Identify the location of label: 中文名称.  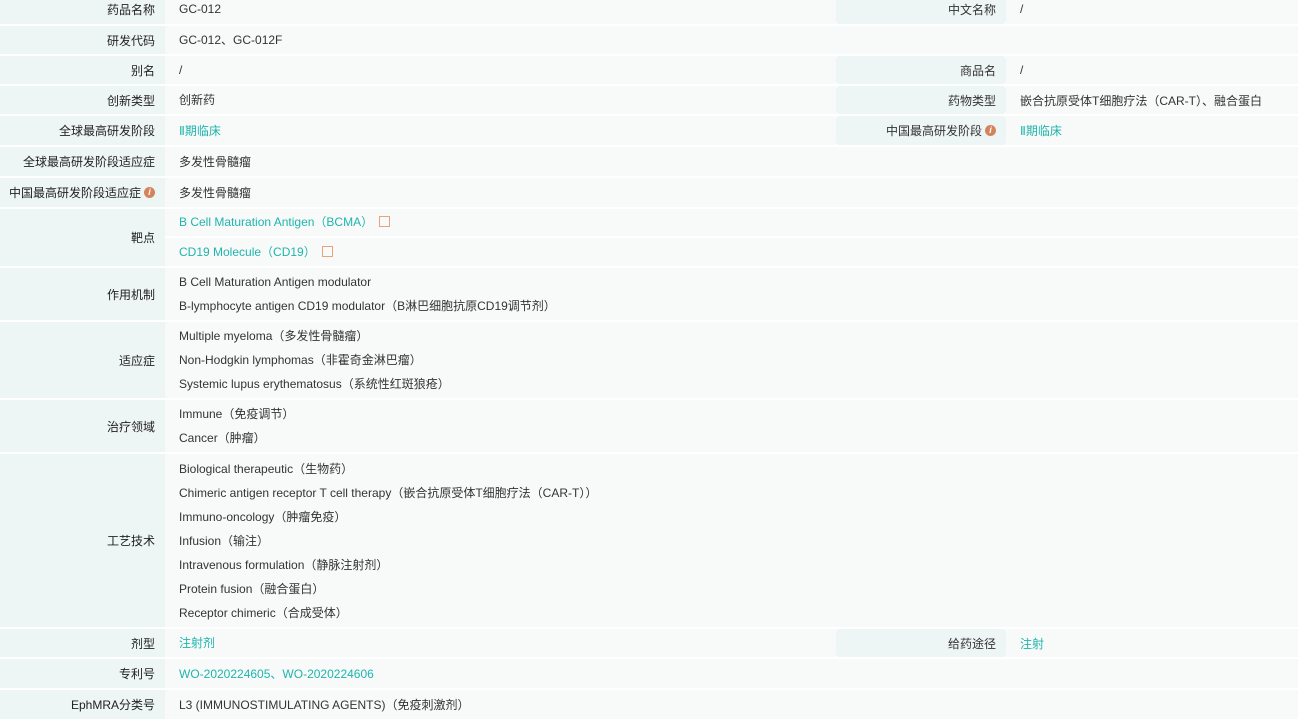
(921, 12).